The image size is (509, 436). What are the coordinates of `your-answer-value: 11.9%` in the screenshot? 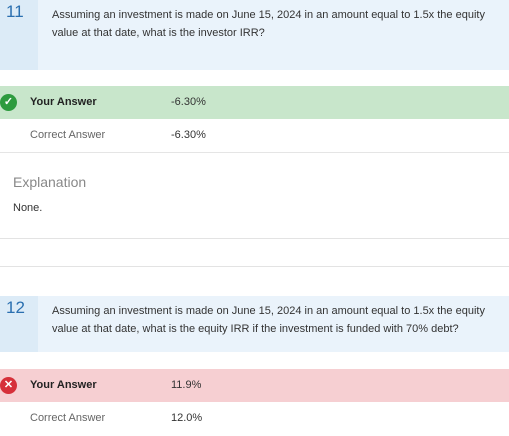 It's located at (186, 385).